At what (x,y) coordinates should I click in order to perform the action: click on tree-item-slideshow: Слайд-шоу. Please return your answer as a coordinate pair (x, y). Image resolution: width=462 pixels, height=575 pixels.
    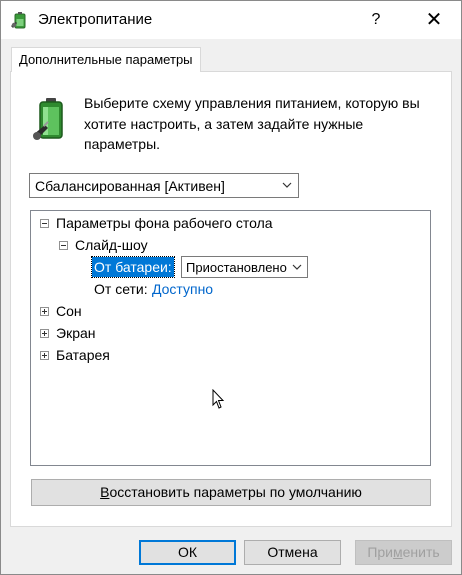
    Looking at the image, I should click on (111, 245).